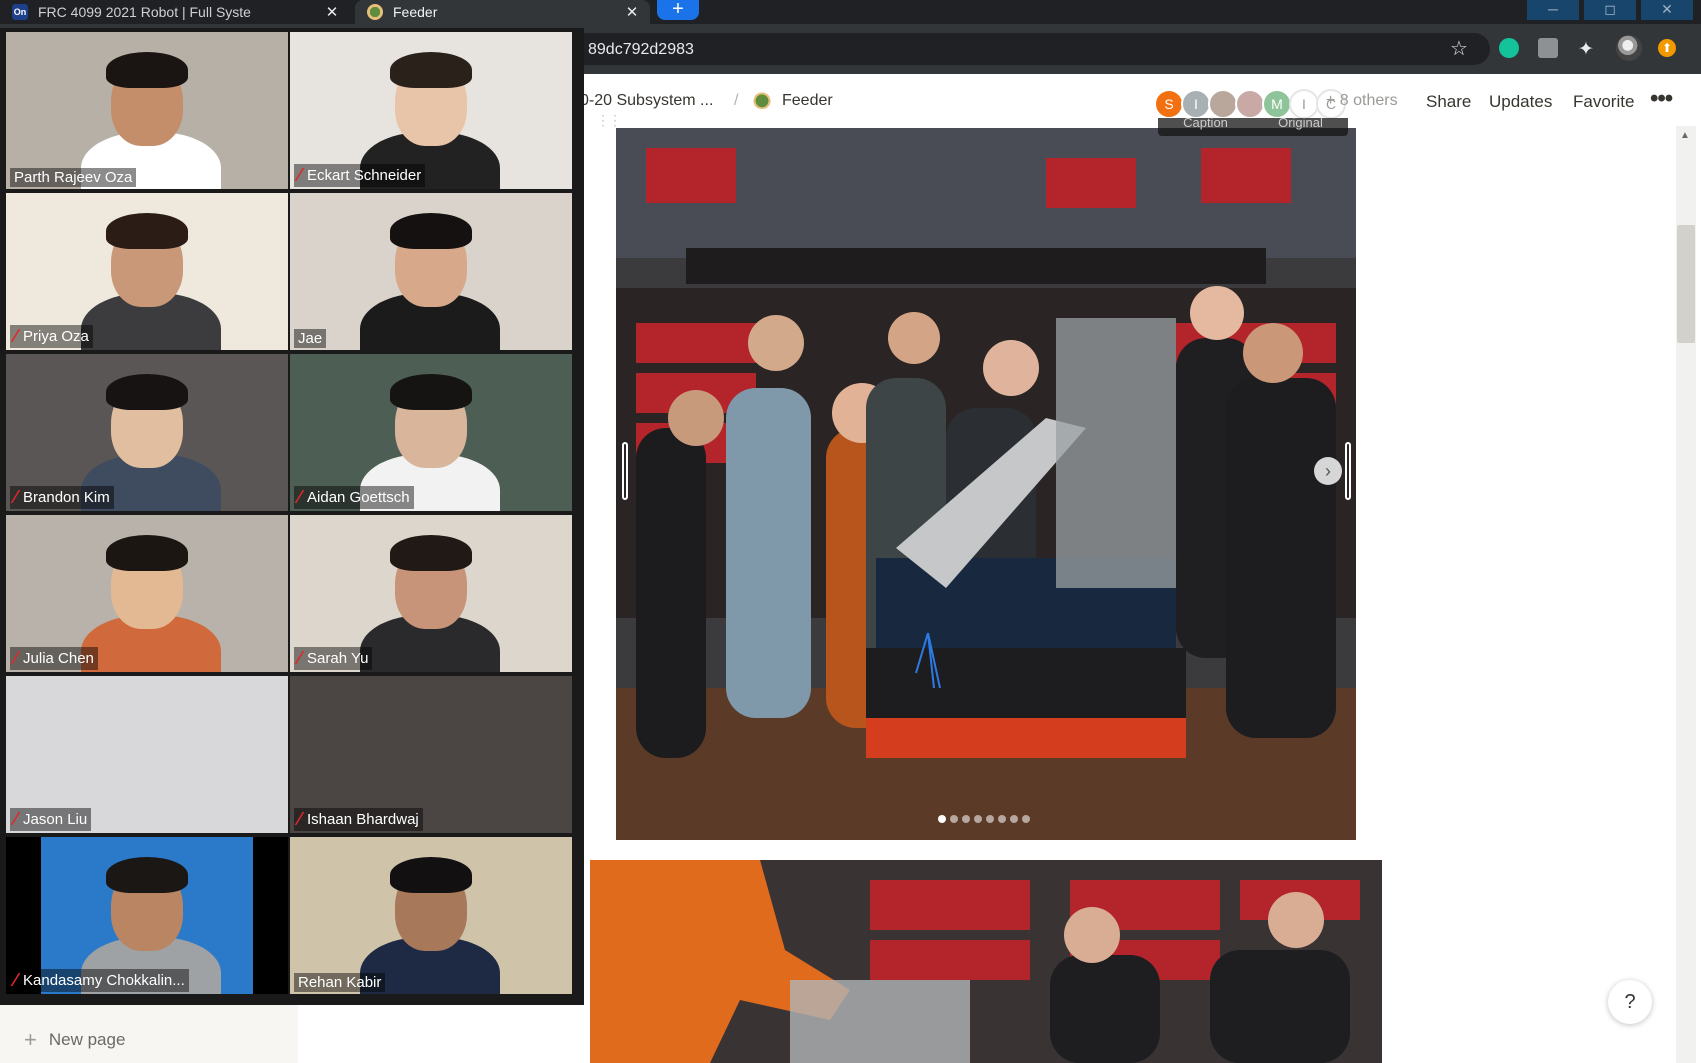 The image size is (1701, 1063). I want to click on new-page-button: + New page, so click(74, 1040).